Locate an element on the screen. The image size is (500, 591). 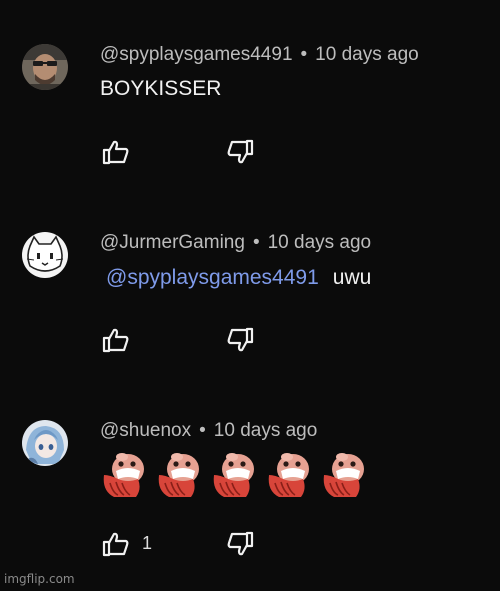
cat-drawing-avatar-icon is located at coordinates (45, 255).